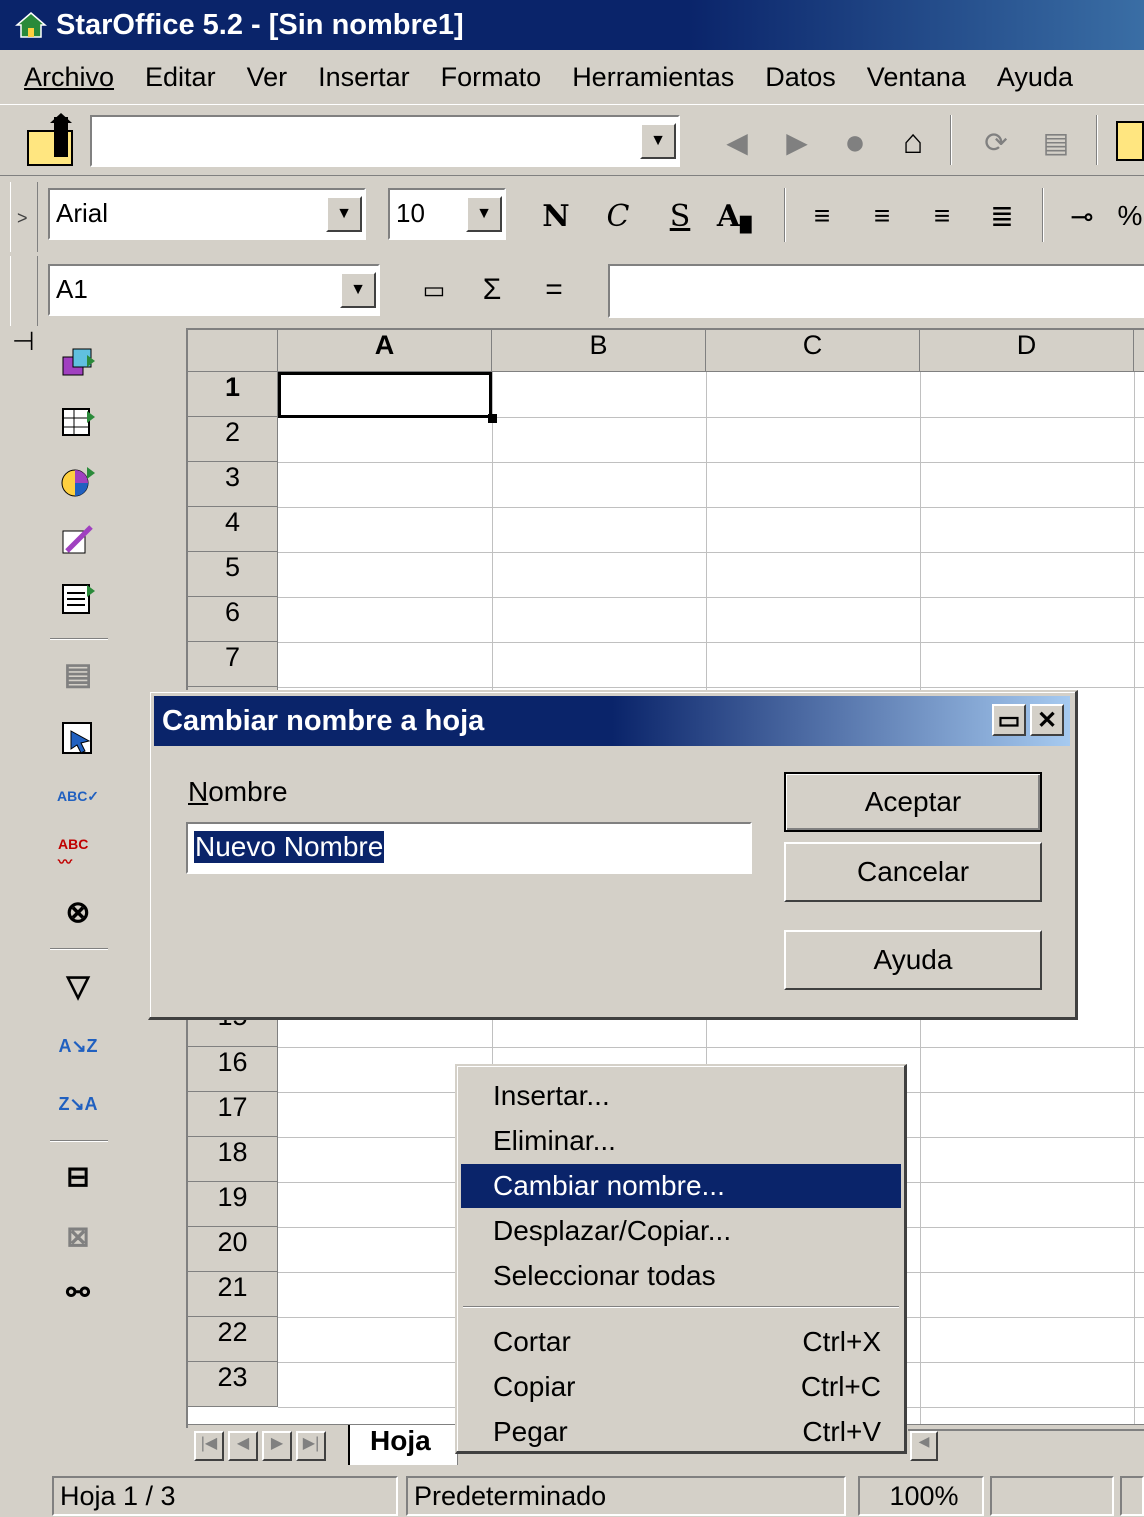  I want to click on sum-button: Σ, so click(492, 290).